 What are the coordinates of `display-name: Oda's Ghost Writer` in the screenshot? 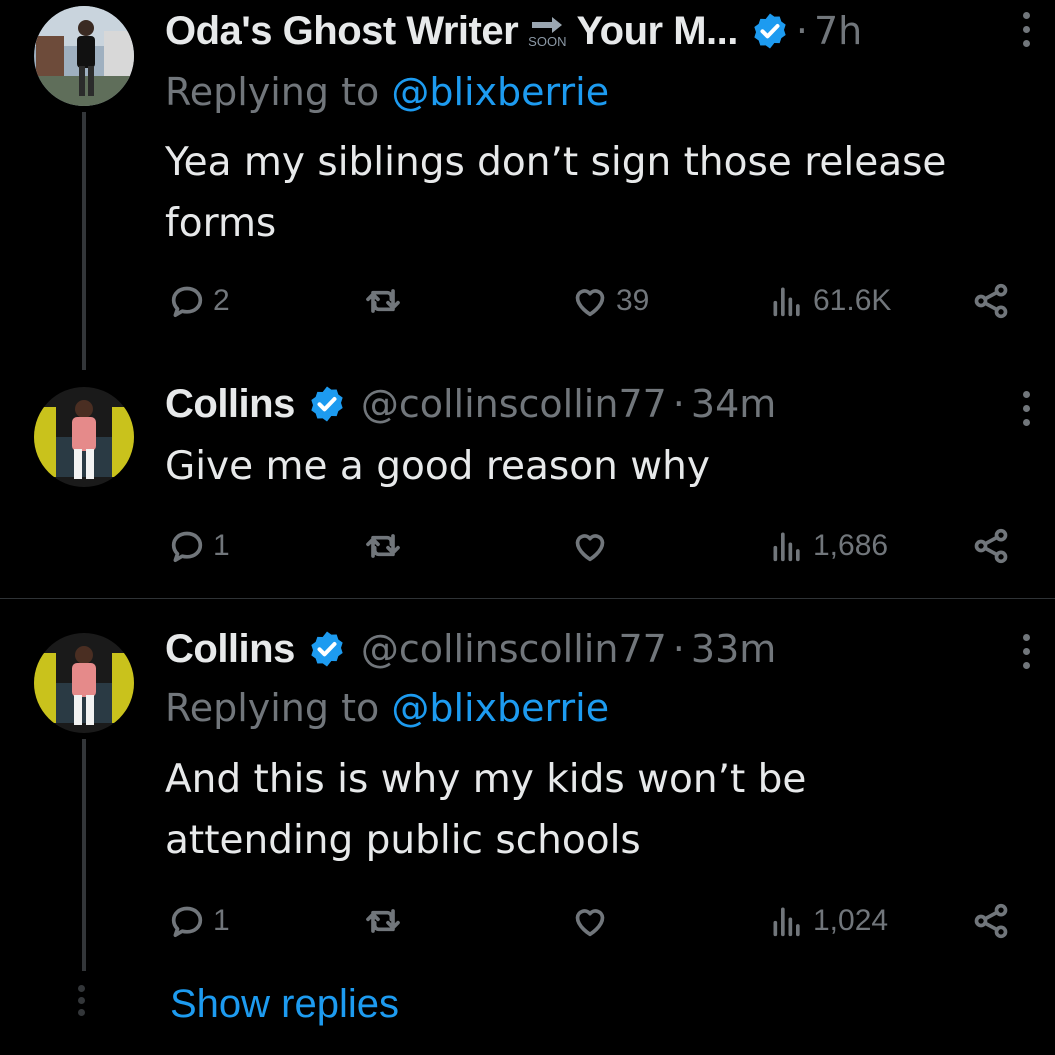 It's located at (342, 31).